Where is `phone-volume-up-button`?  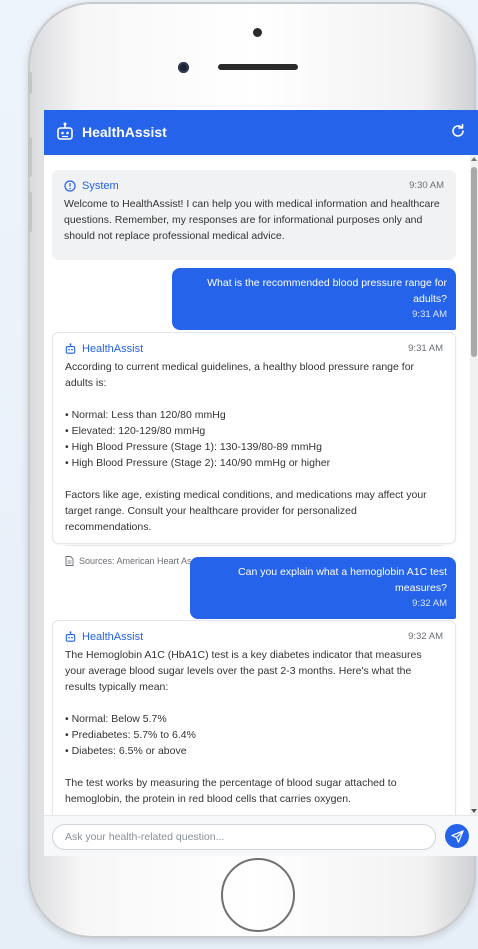 phone-volume-up-button is located at coordinates (30, 157).